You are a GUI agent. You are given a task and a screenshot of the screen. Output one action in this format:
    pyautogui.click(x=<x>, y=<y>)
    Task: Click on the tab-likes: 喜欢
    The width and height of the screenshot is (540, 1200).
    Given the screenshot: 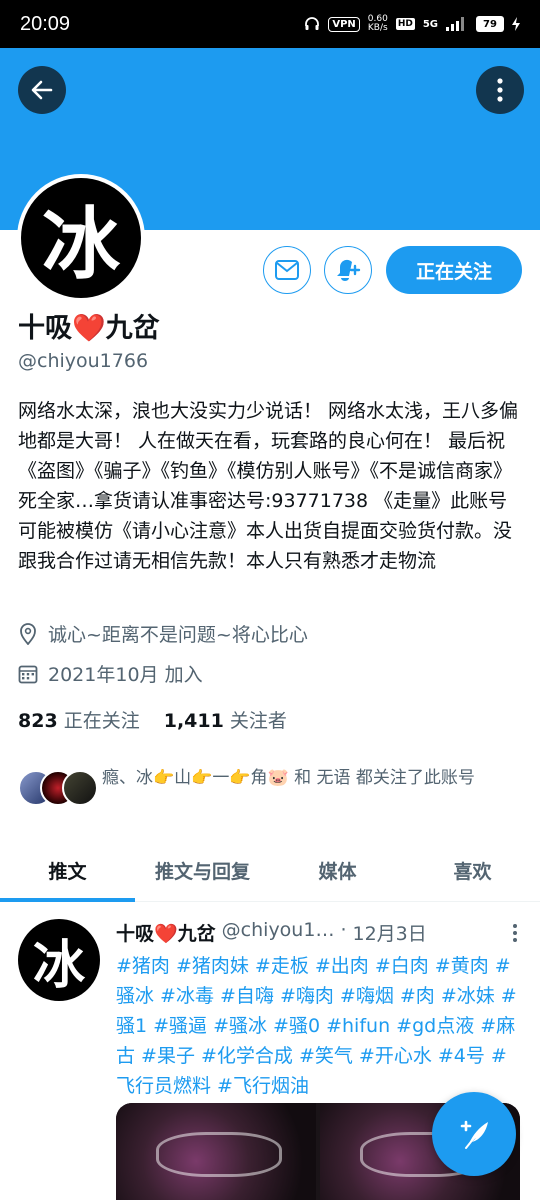 What is the action you would take?
    pyautogui.click(x=472, y=870)
    